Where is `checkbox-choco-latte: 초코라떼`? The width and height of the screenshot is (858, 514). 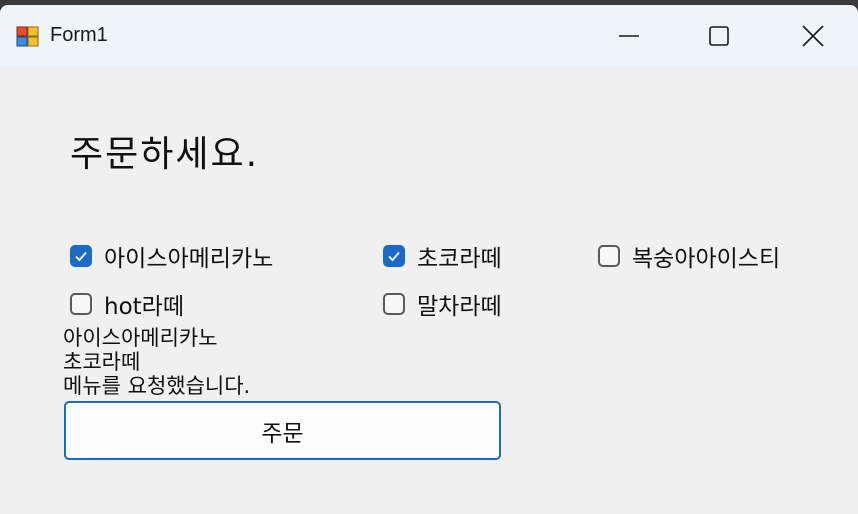 checkbox-choco-latte: 초코라떼 is located at coordinates (442, 256).